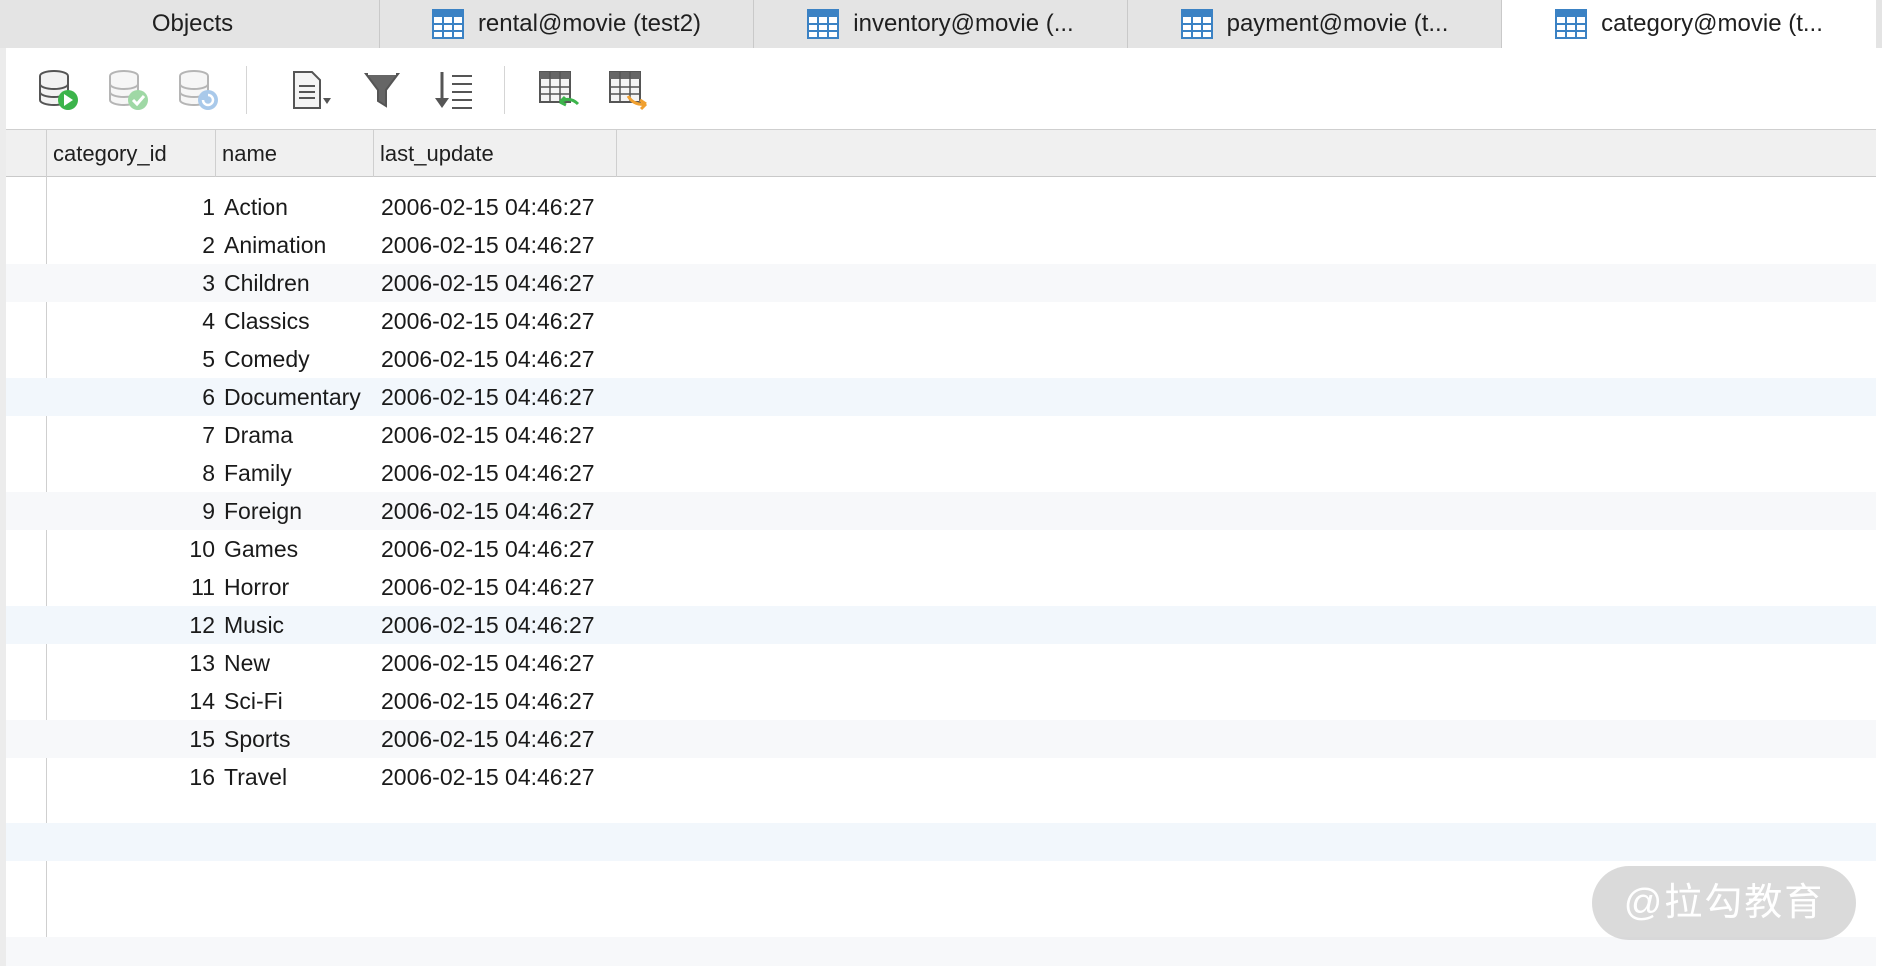 Image resolution: width=1882 pixels, height=966 pixels. Describe the element at coordinates (300, 625) in the screenshot. I see `cell-name: Music` at that location.